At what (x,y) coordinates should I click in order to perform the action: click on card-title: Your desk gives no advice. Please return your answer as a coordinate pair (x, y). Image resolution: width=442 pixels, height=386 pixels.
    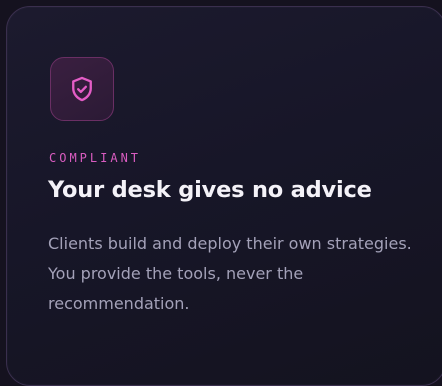
    Looking at the image, I should click on (210, 190).